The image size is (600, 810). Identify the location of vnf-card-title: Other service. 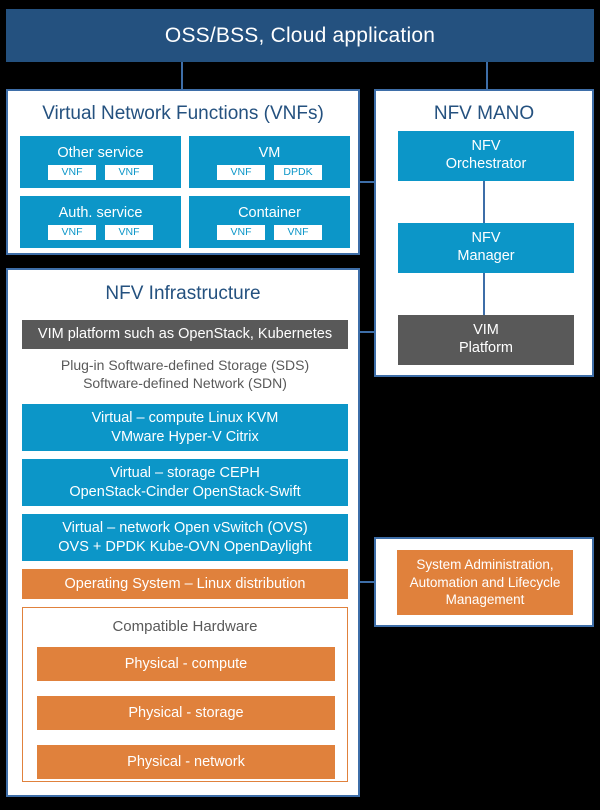
(100, 153).